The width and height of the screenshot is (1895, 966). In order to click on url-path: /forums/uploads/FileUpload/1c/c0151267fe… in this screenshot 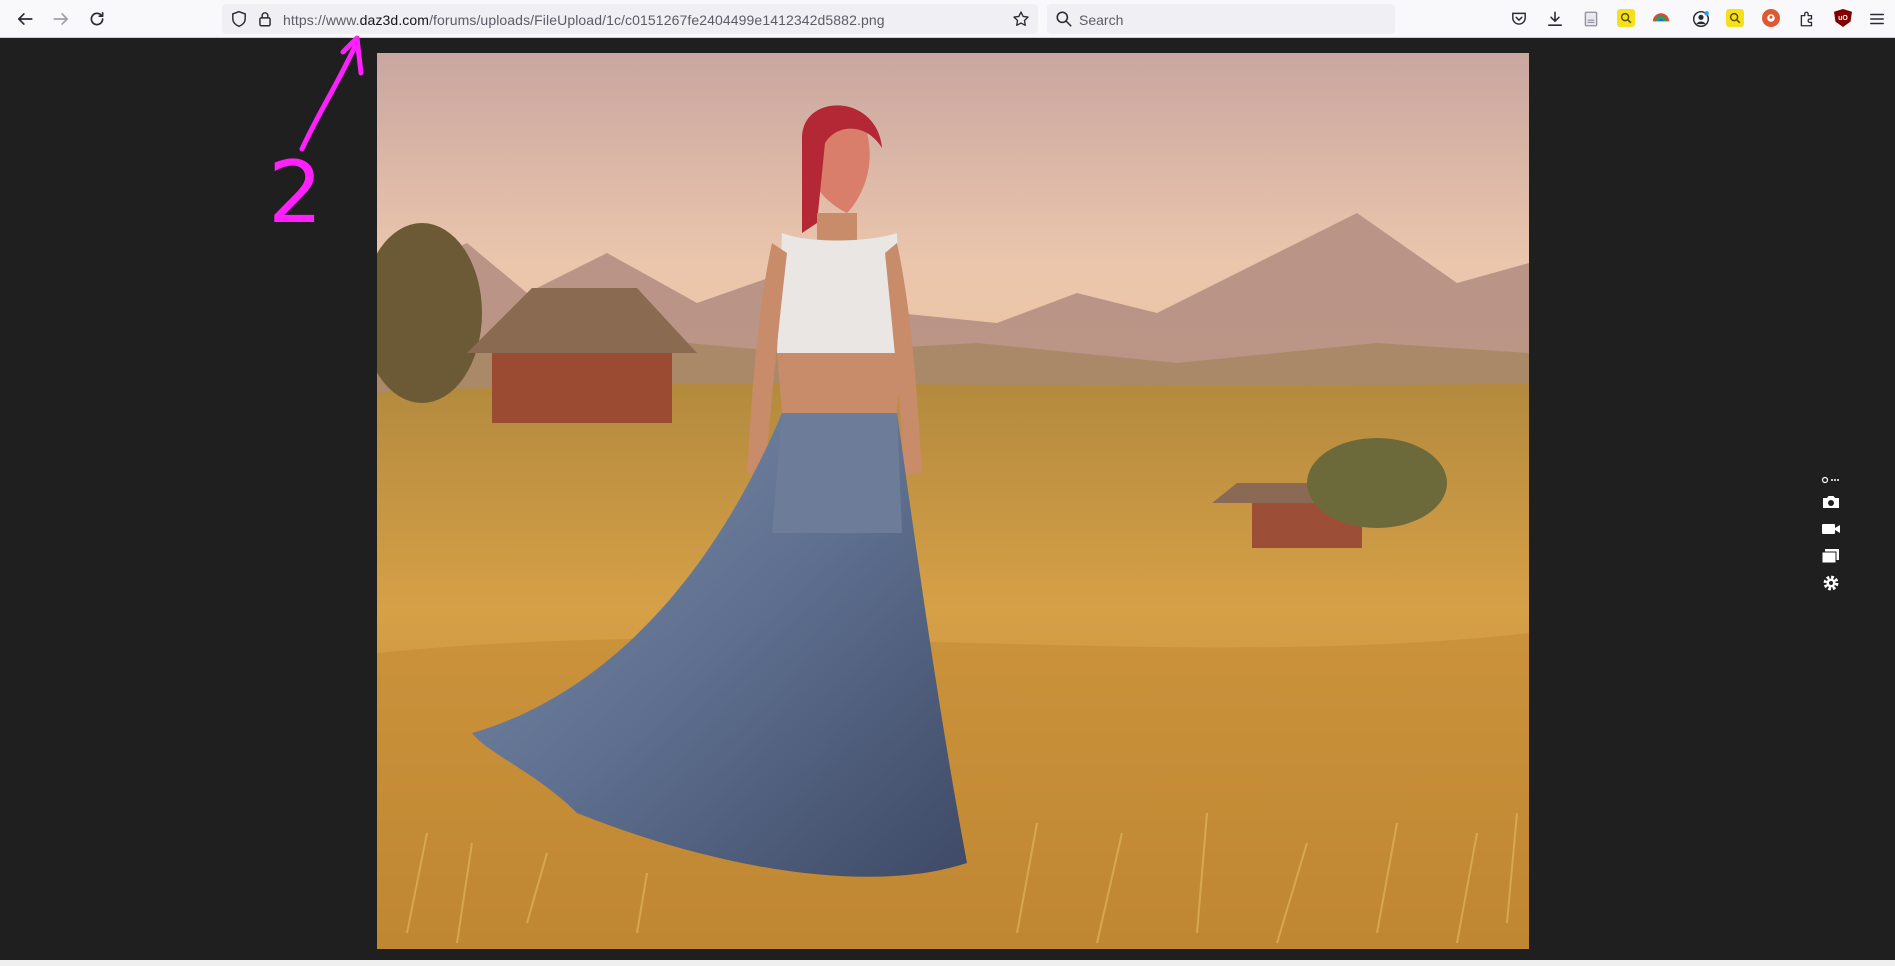, I will do `click(657, 20)`.